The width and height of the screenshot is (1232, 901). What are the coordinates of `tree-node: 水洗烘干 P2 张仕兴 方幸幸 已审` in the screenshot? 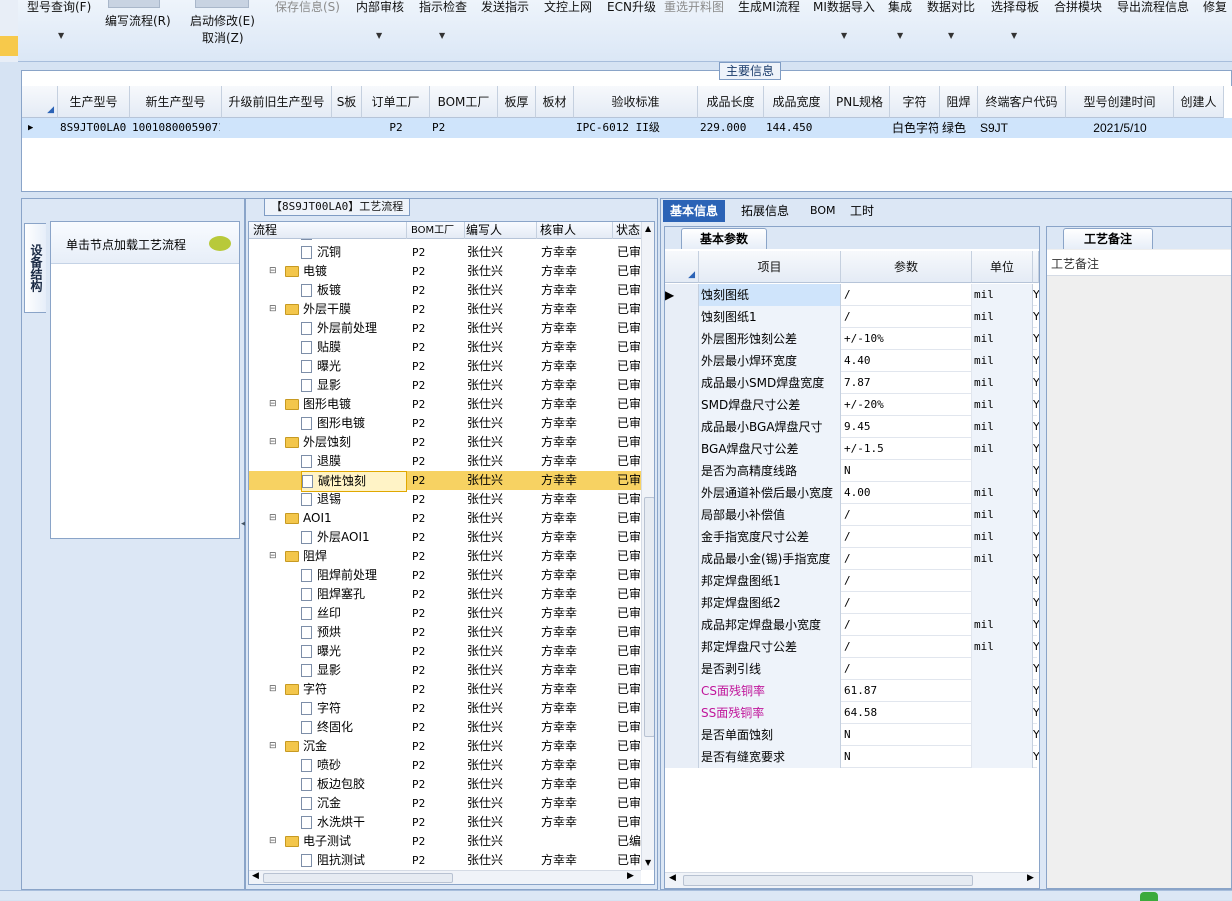 It's located at (451, 822).